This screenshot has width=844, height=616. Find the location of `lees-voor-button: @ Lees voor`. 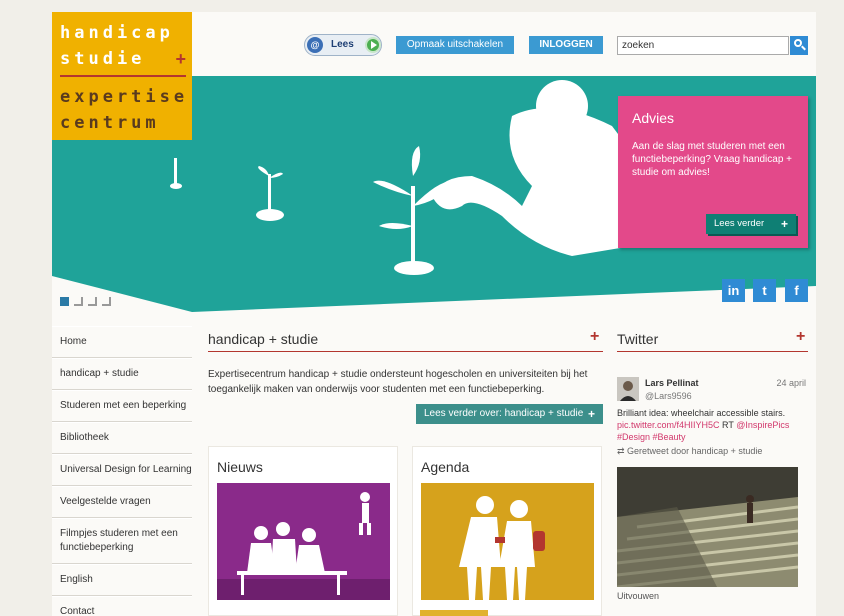

lees-voor-button: @ Lees voor is located at coordinates (343, 45).